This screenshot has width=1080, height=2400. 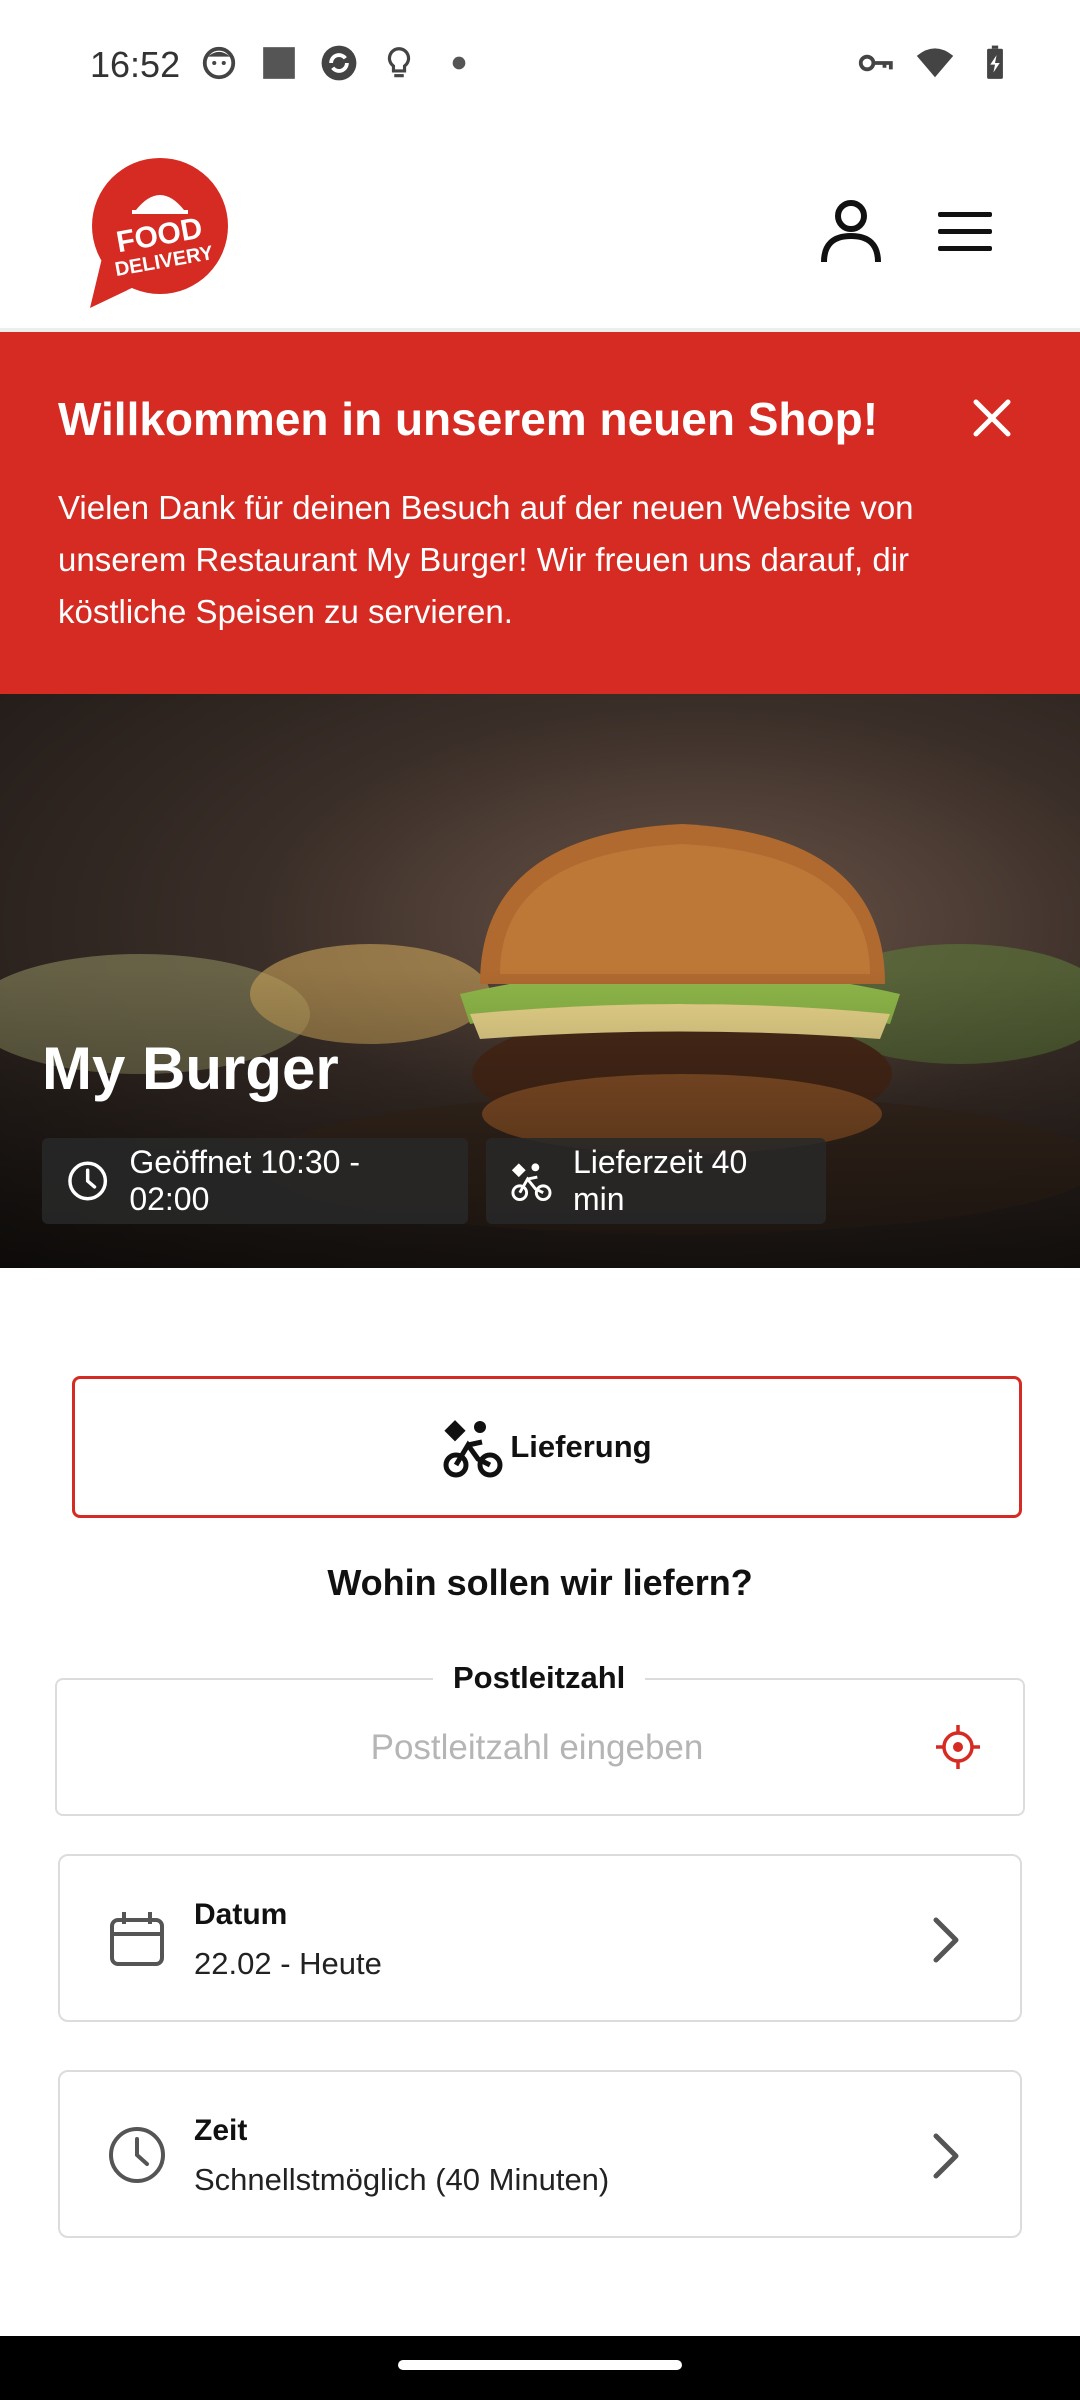 I want to click on system-navigation-bar, so click(x=540, y=2368).